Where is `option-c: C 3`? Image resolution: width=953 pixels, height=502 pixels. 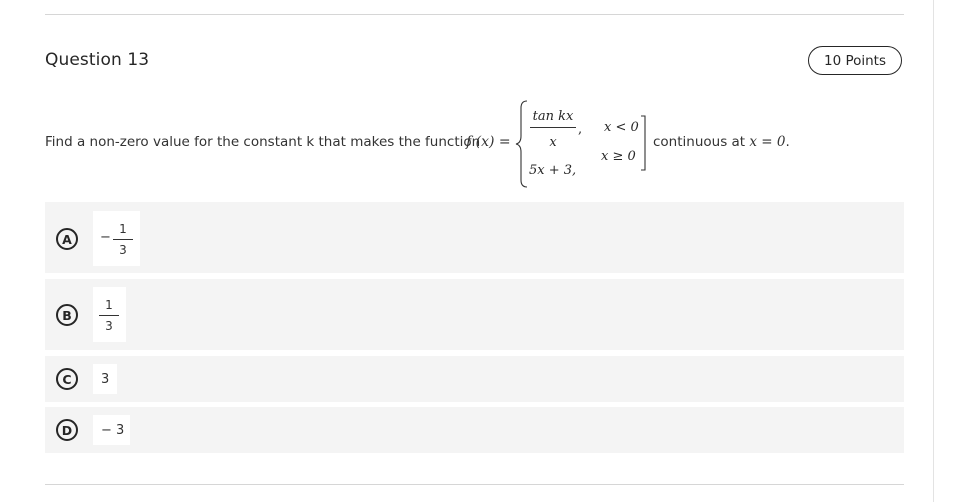
option-c: C 3 is located at coordinates (474, 379).